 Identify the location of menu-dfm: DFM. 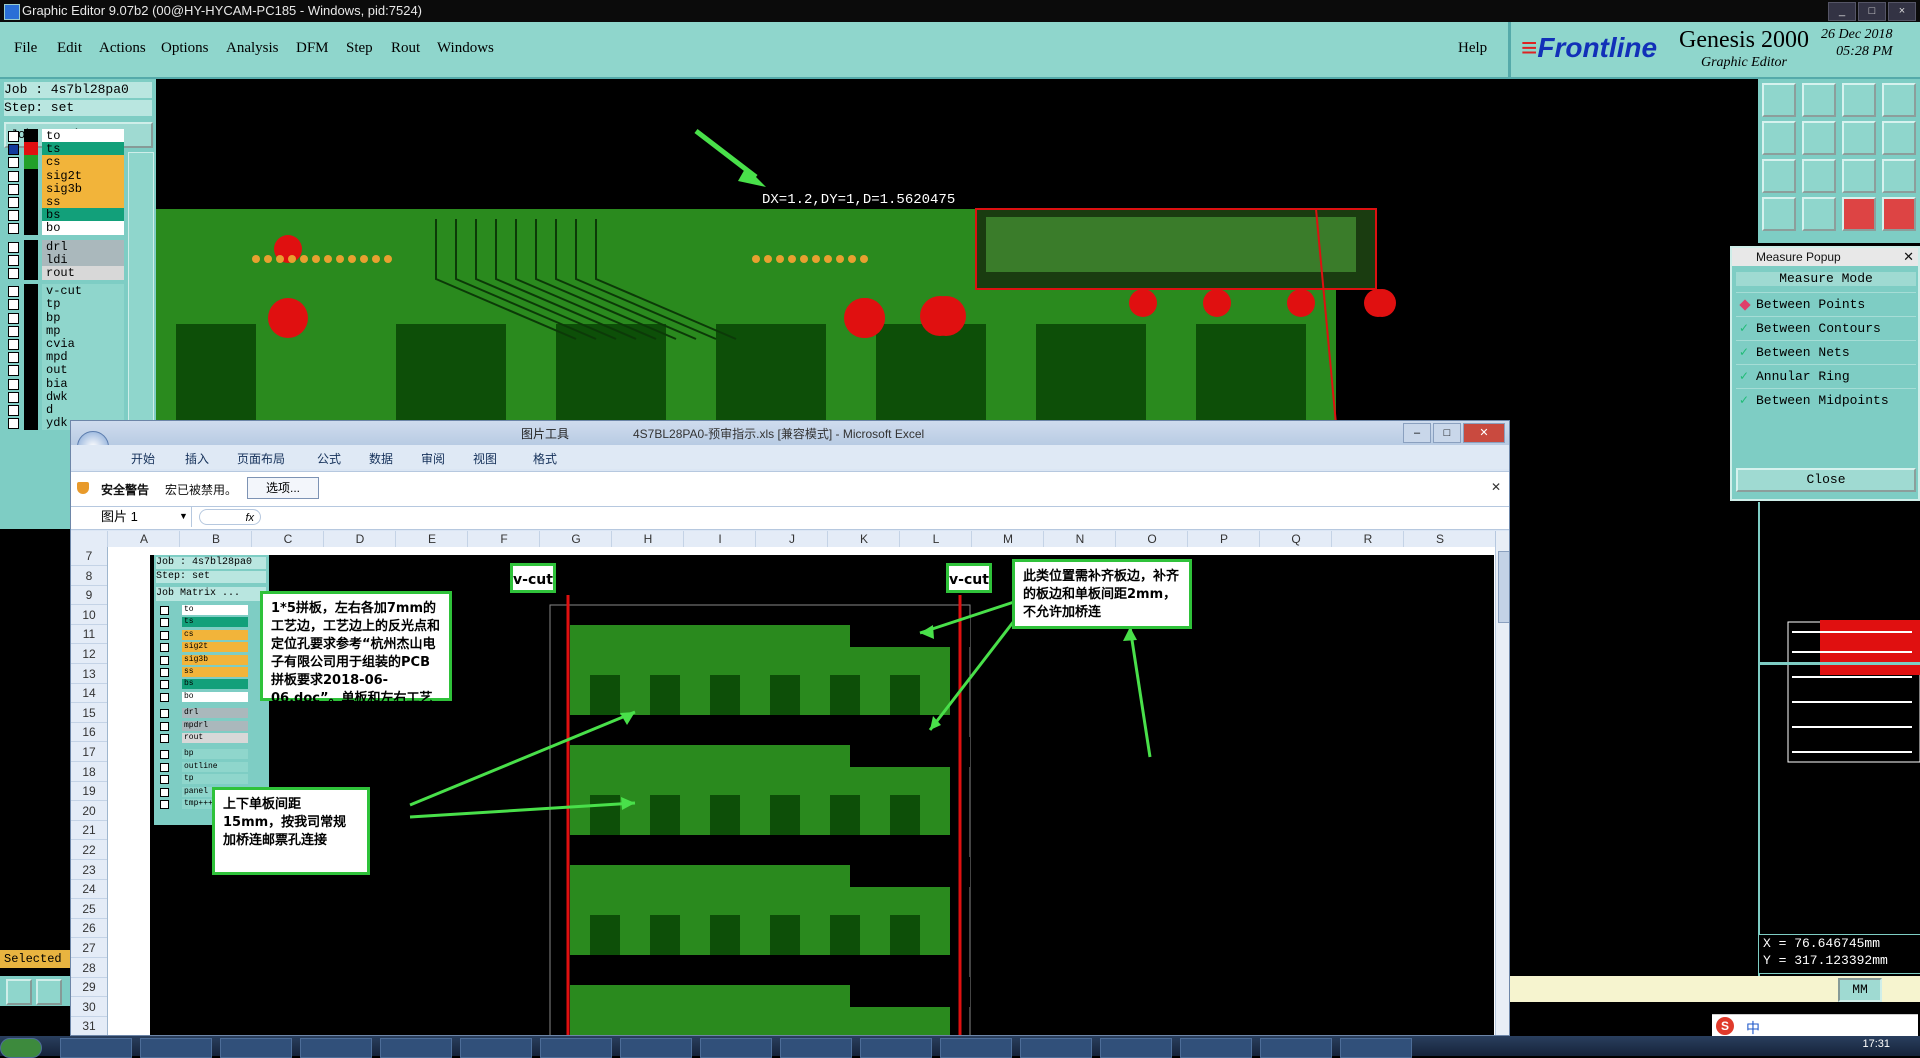
(312, 48).